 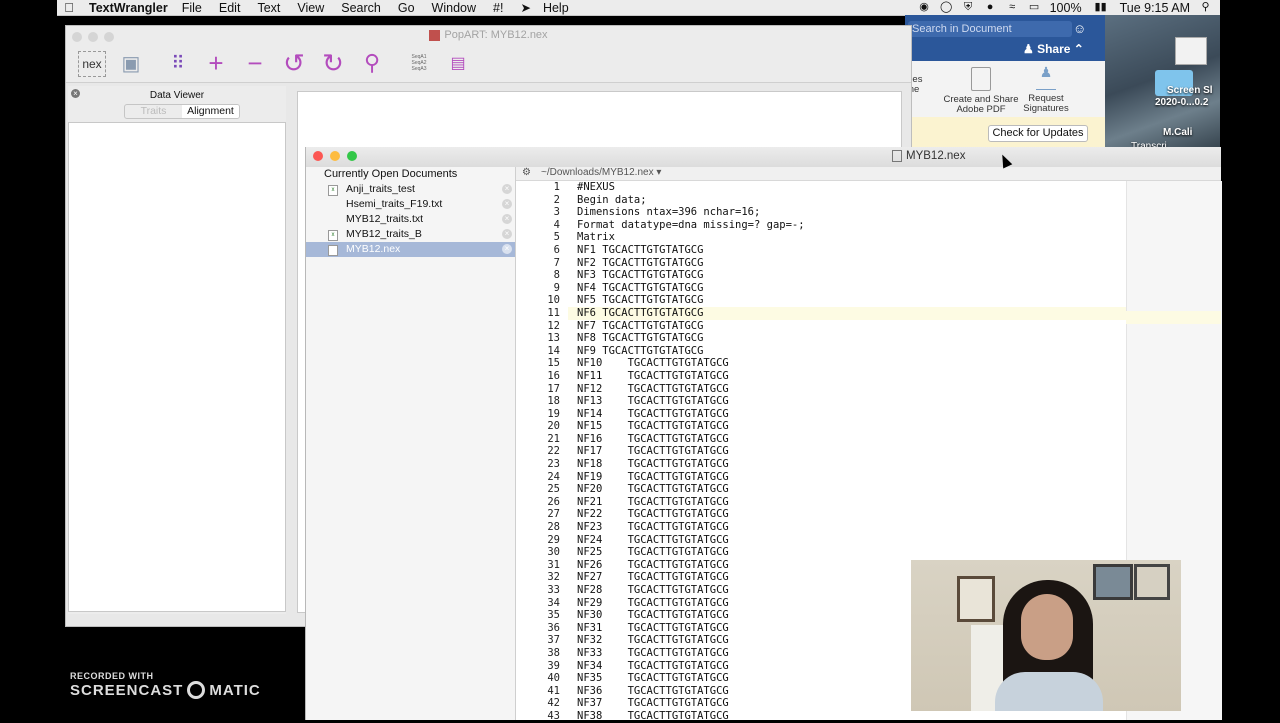 What do you see at coordinates (1177, 132) in the screenshot?
I see `desktop-file-label: M.Cali` at bounding box center [1177, 132].